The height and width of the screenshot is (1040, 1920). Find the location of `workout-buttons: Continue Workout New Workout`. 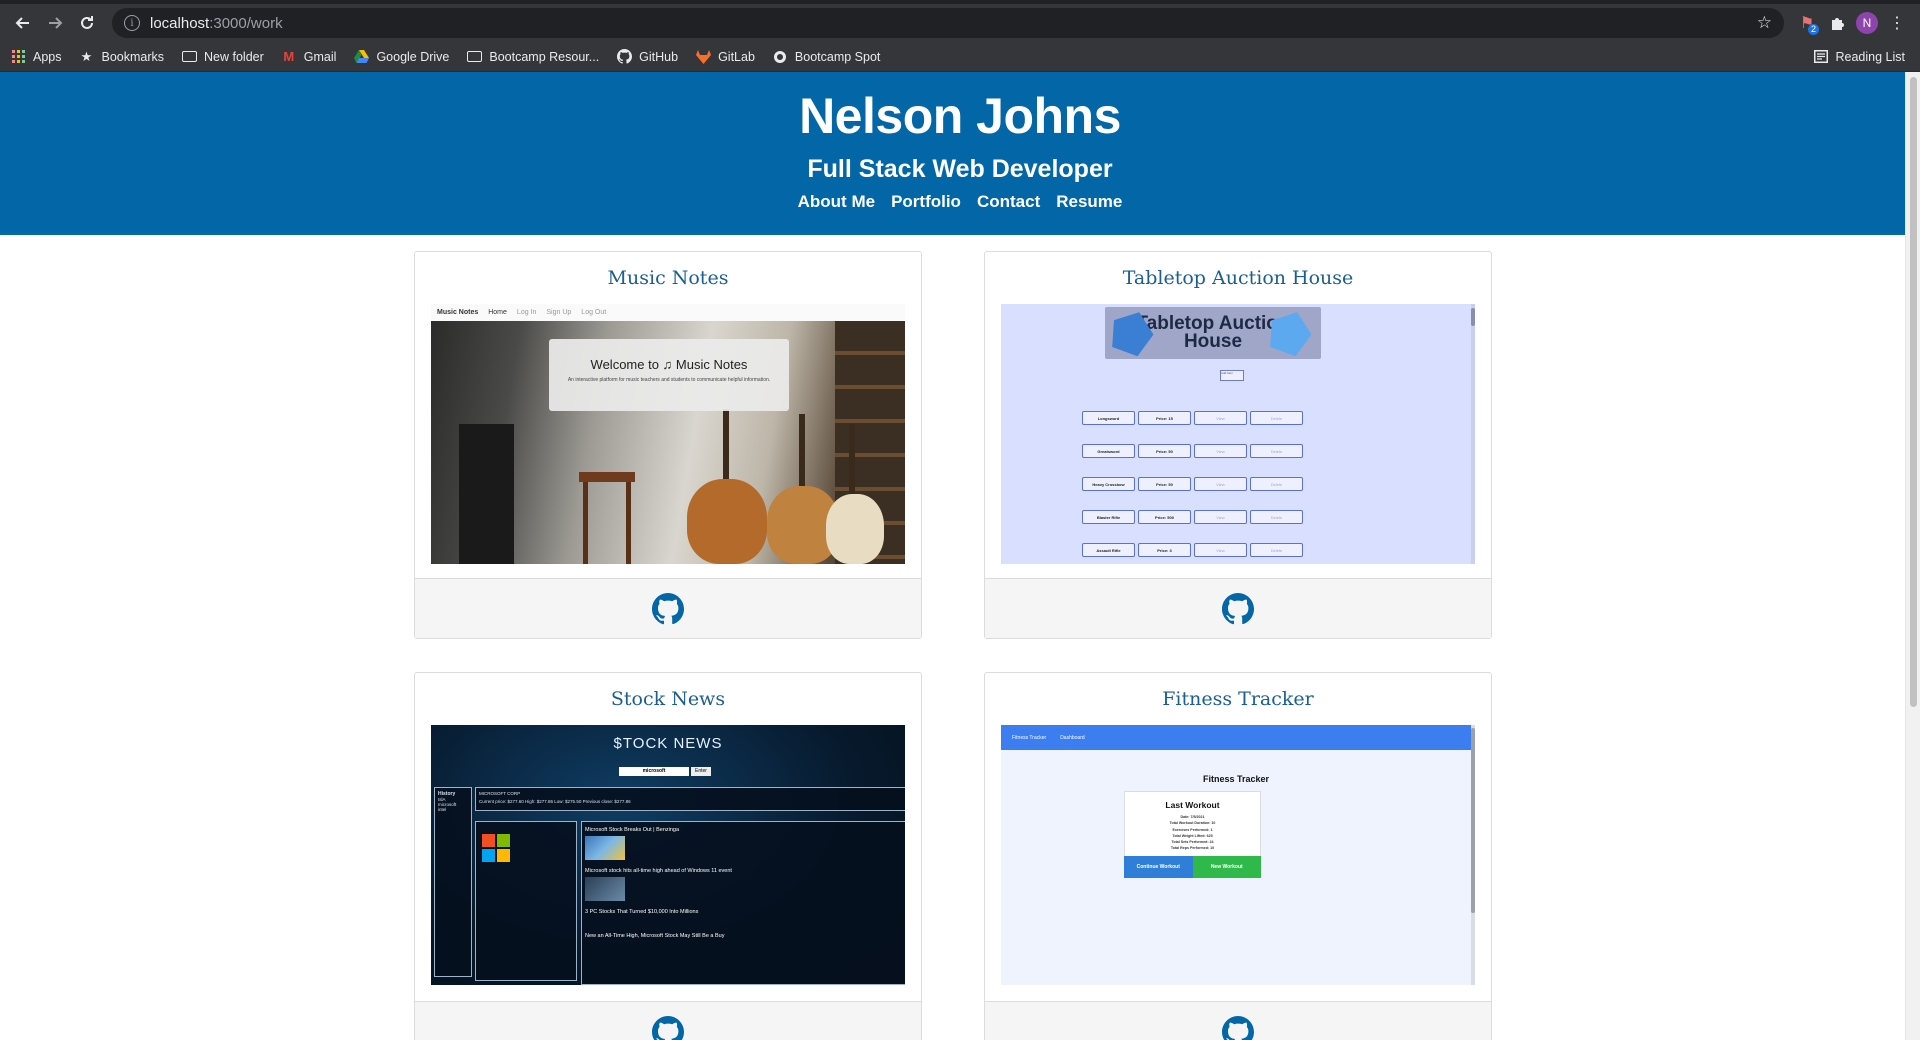

workout-buttons: Continue Workout New Workout is located at coordinates (1192, 867).